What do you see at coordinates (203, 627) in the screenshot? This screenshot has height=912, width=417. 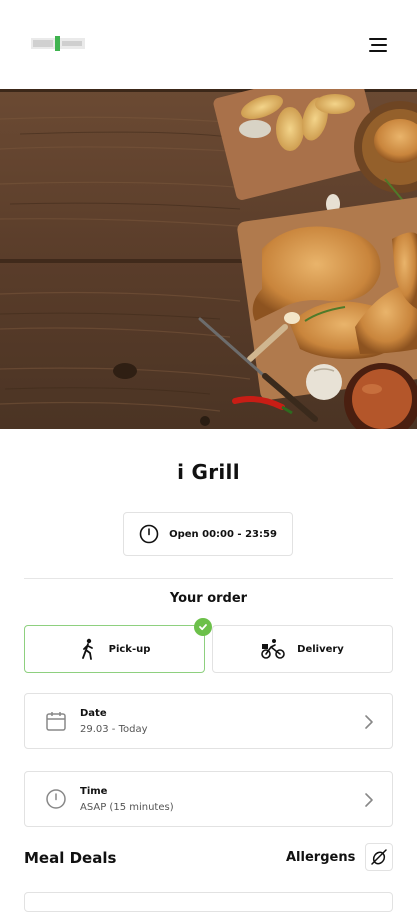 I see `selected-check-icon` at bounding box center [203, 627].